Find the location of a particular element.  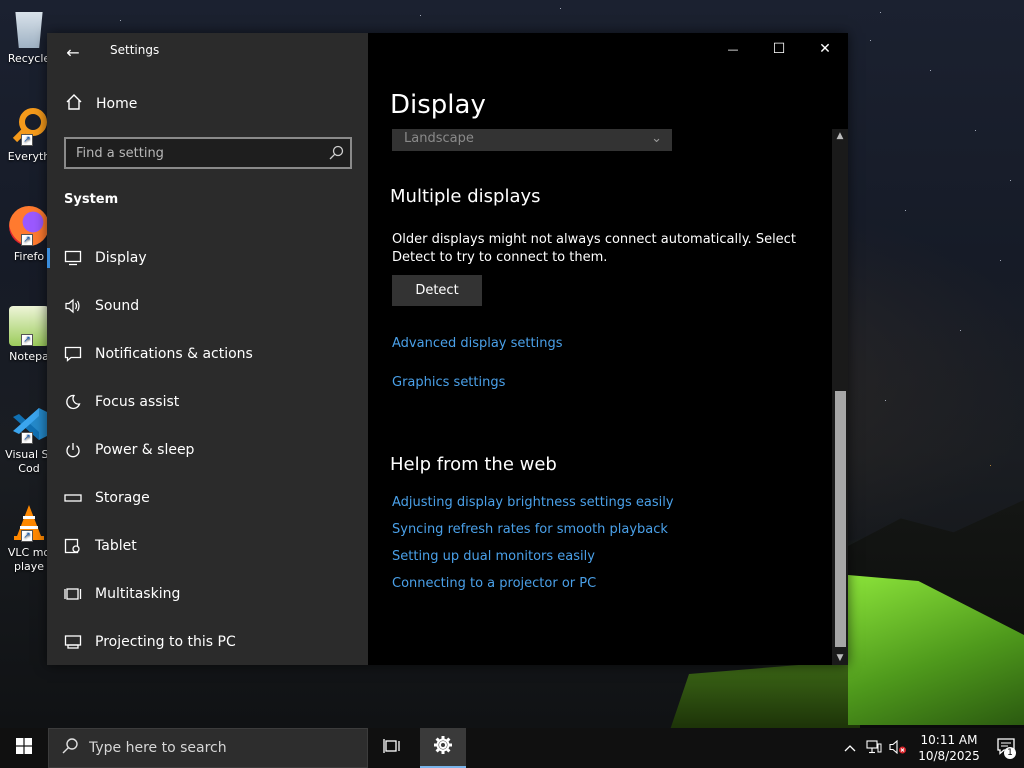

chevron-down-icon: ⌄ is located at coordinates (656, 138).